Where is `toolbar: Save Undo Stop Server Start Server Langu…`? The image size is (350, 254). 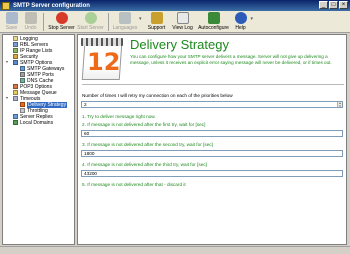
toolbar: Save Undo Stop Server Start Server Langu… is located at coordinates (175, 22).